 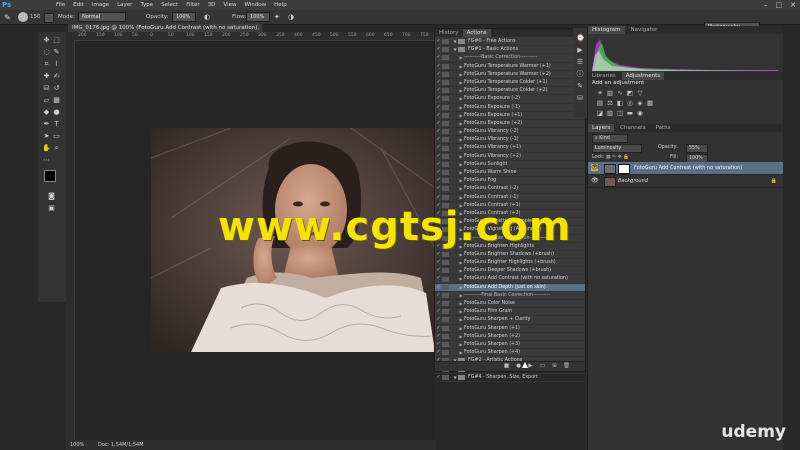 What do you see at coordinates (51, 208) in the screenshot?
I see `screen-mode-icon: ▣` at bounding box center [51, 208].